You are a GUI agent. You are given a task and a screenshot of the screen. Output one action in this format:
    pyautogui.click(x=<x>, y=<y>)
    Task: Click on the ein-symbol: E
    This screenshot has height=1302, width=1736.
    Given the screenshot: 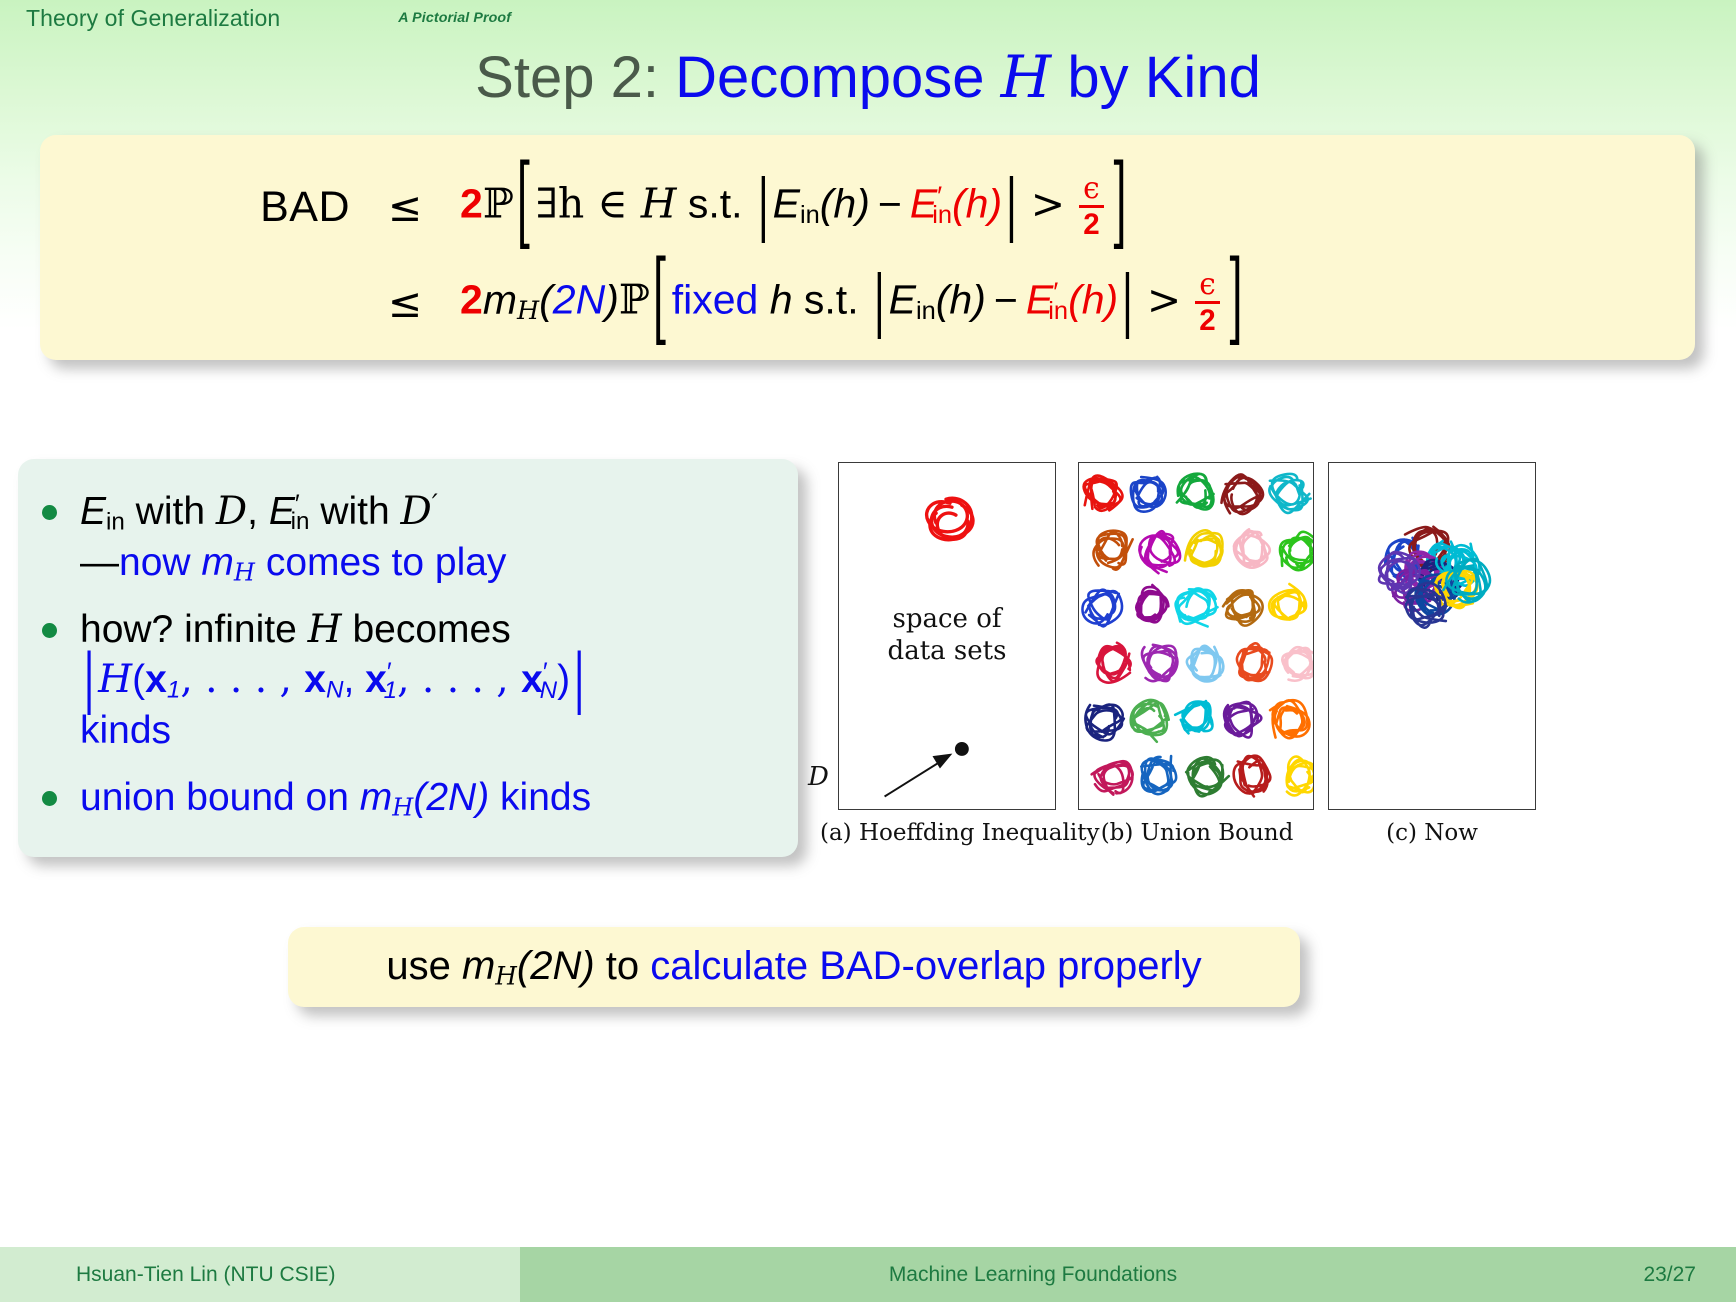 What is the action you would take?
    pyautogui.click(x=93, y=511)
    